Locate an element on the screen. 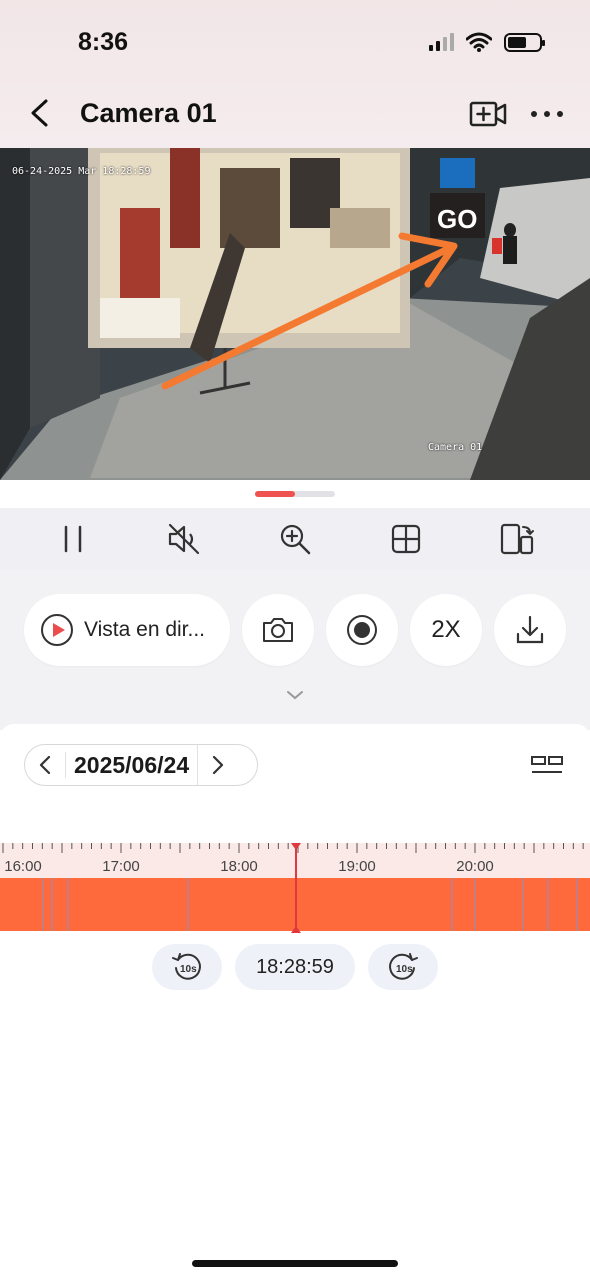  rewind-label: 10s is located at coordinates (188, 969).